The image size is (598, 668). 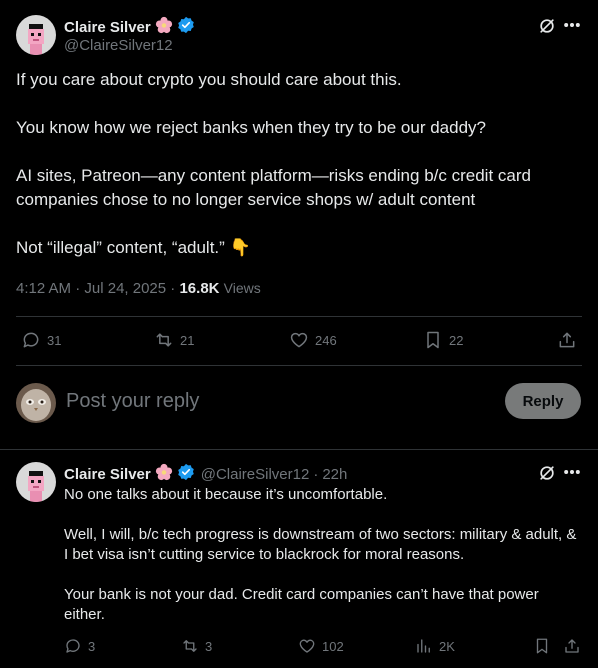 I want to click on bookmark-action, so click(x=542, y=646).